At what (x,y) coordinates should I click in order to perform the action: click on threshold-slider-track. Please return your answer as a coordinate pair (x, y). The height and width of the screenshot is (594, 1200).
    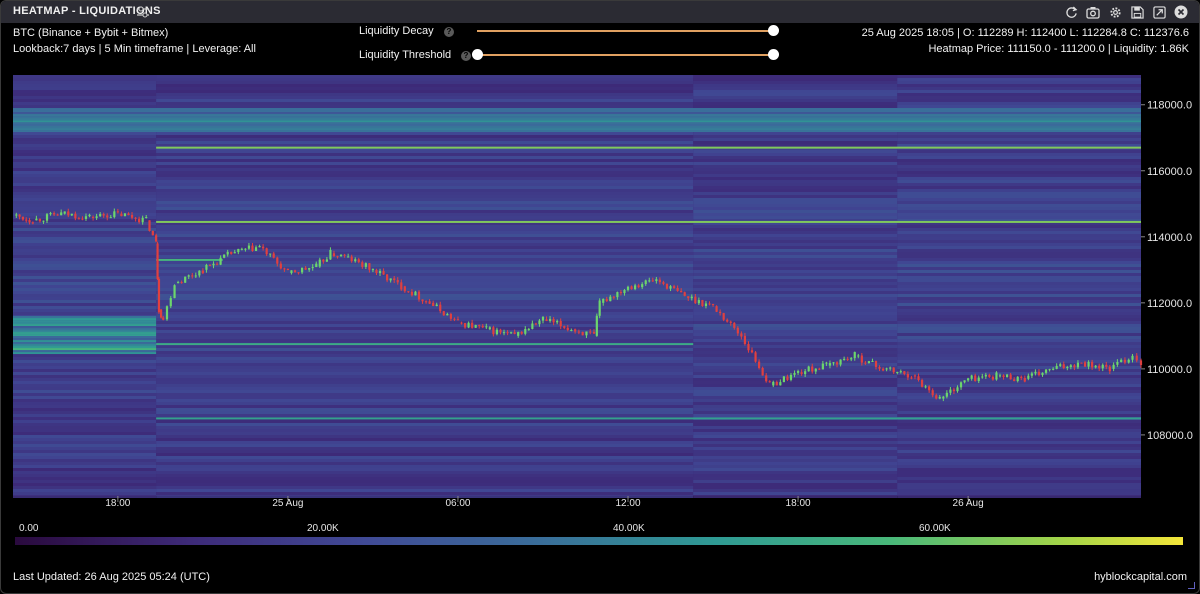
    Looking at the image, I should click on (625, 55).